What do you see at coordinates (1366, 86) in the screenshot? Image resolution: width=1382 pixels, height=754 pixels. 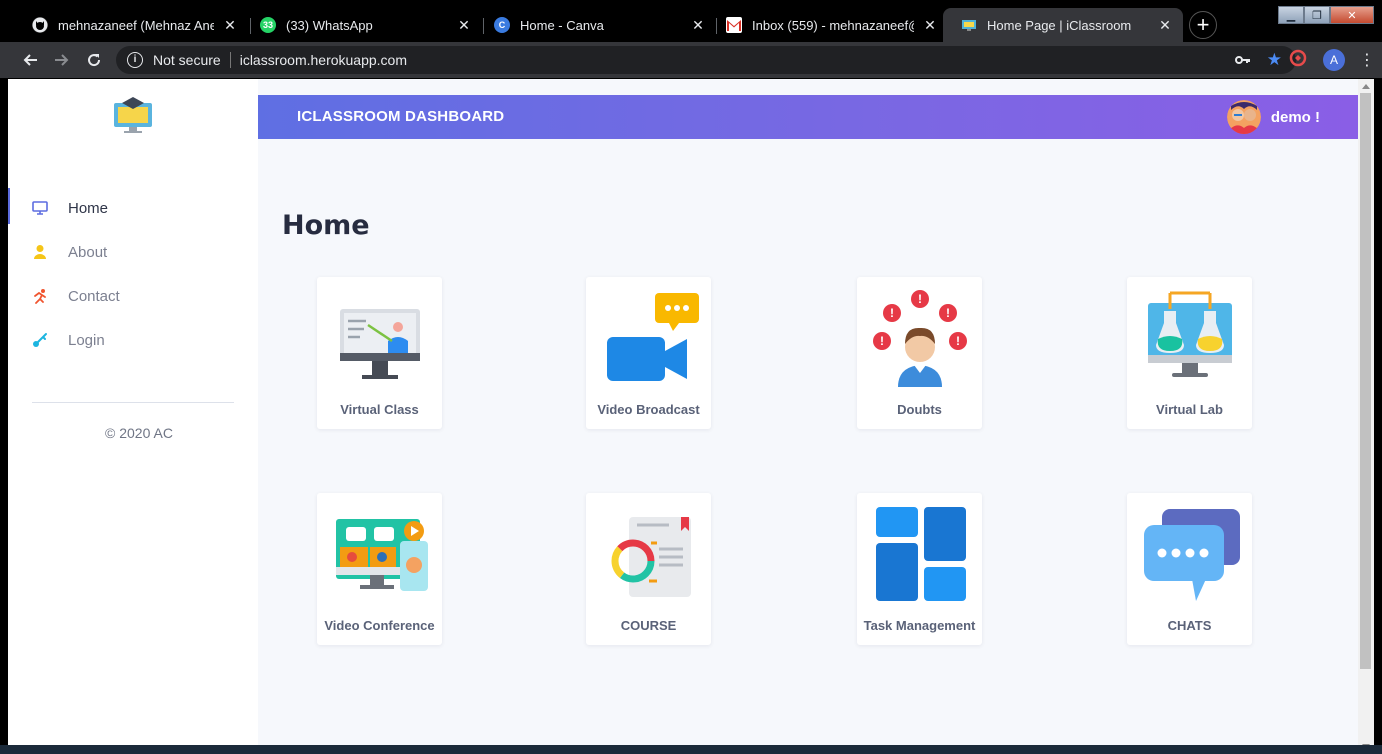 I see `scroll-up-icon` at bounding box center [1366, 86].